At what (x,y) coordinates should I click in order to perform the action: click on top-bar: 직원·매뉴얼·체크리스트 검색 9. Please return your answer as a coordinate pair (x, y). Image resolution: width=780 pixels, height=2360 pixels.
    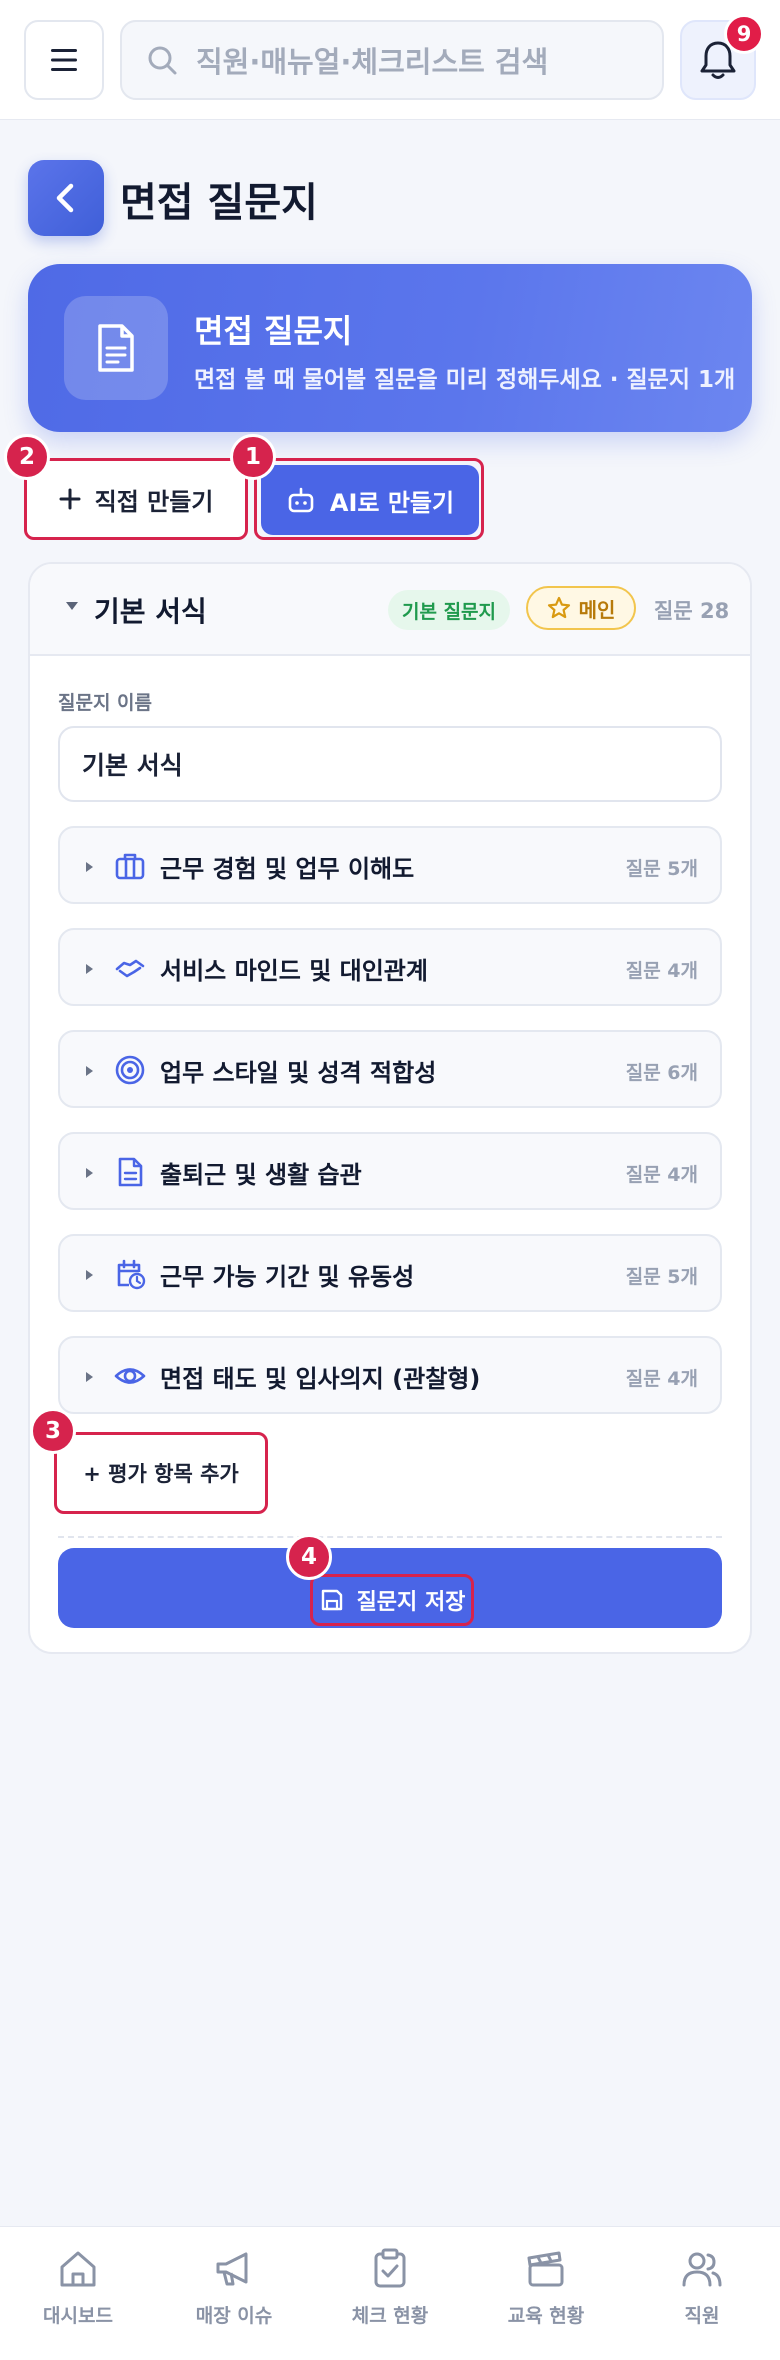
    Looking at the image, I should click on (390, 60).